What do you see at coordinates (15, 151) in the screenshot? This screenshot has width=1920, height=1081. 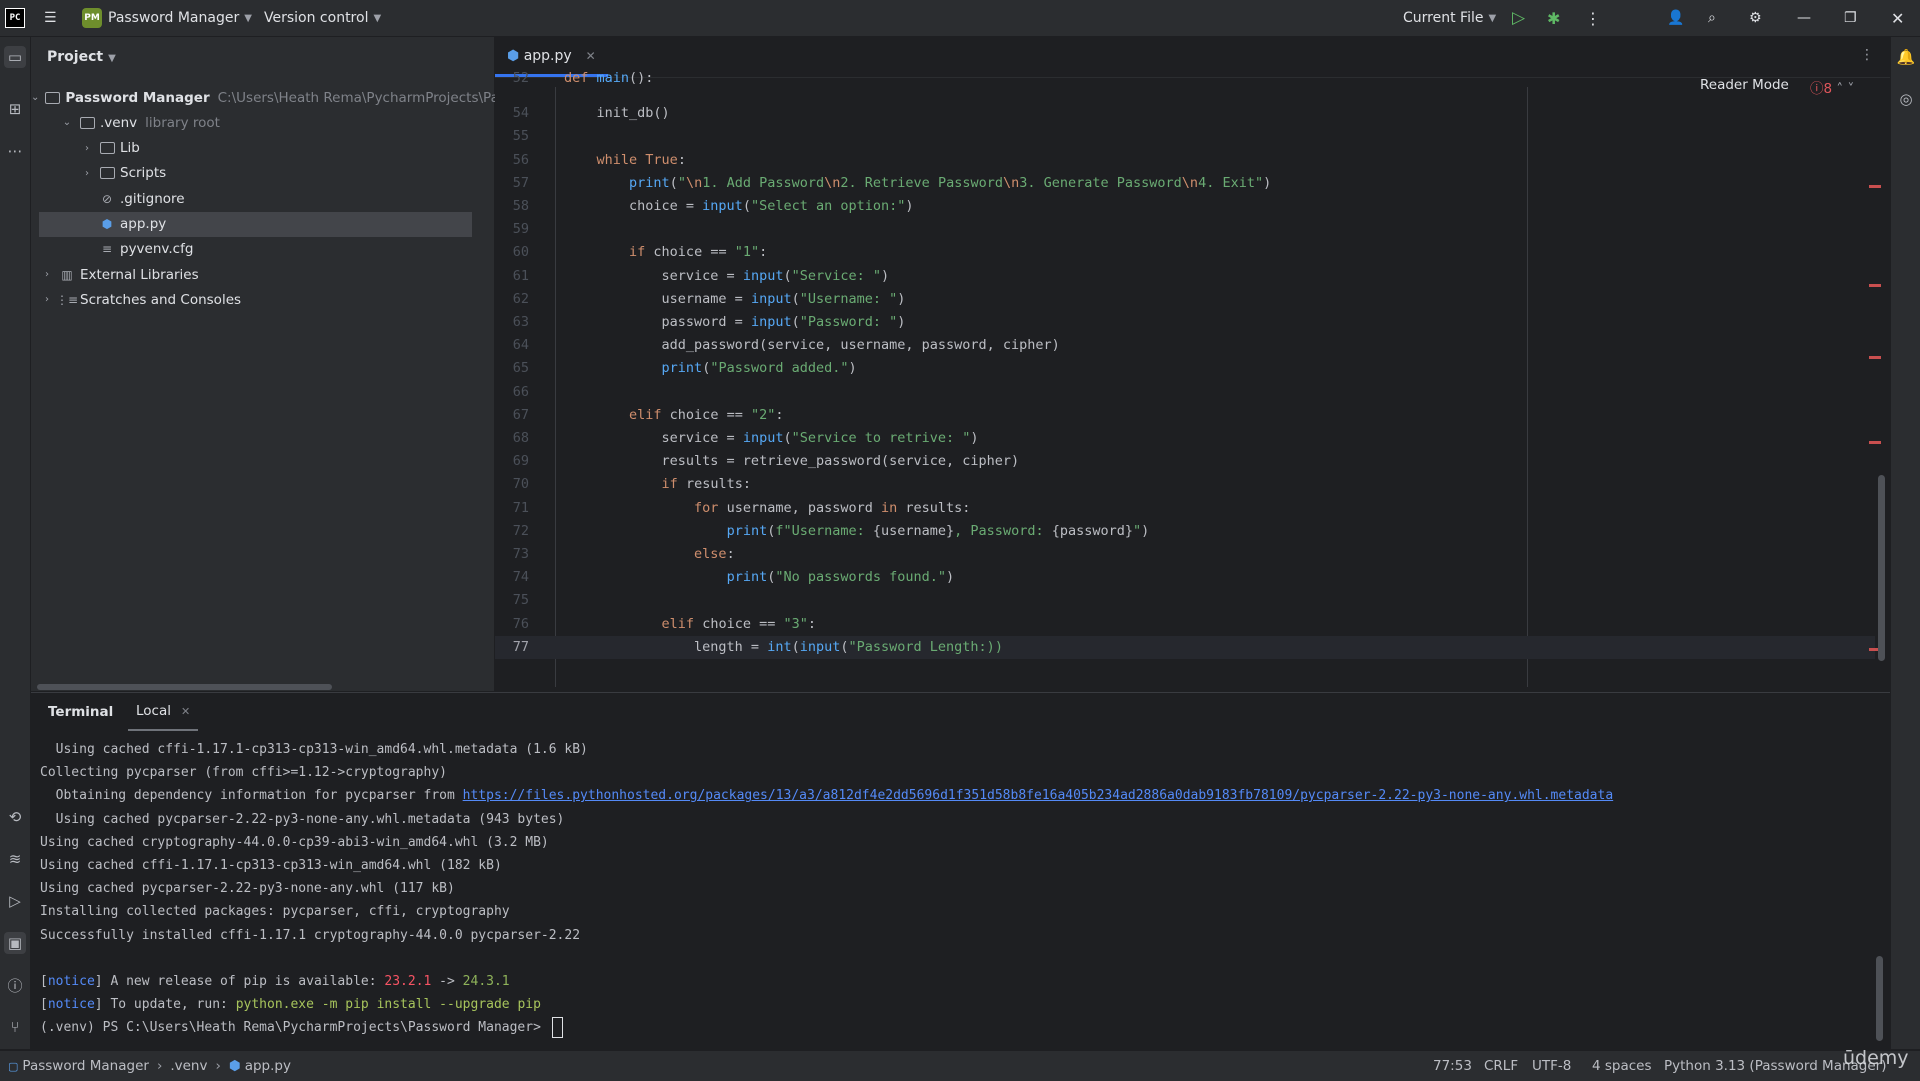 I see `more-tools-icon: ⋯` at bounding box center [15, 151].